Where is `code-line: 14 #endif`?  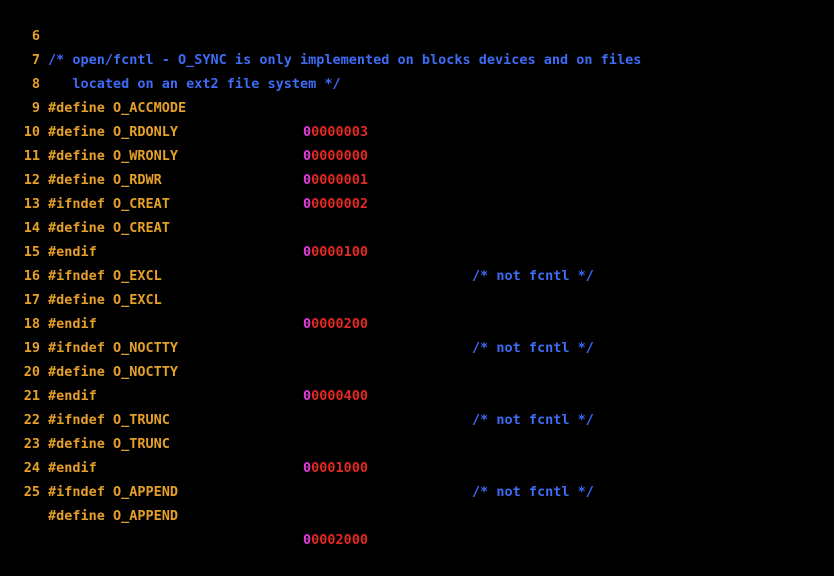 code-line: 14 #endif is located at coordinates (417, 226).